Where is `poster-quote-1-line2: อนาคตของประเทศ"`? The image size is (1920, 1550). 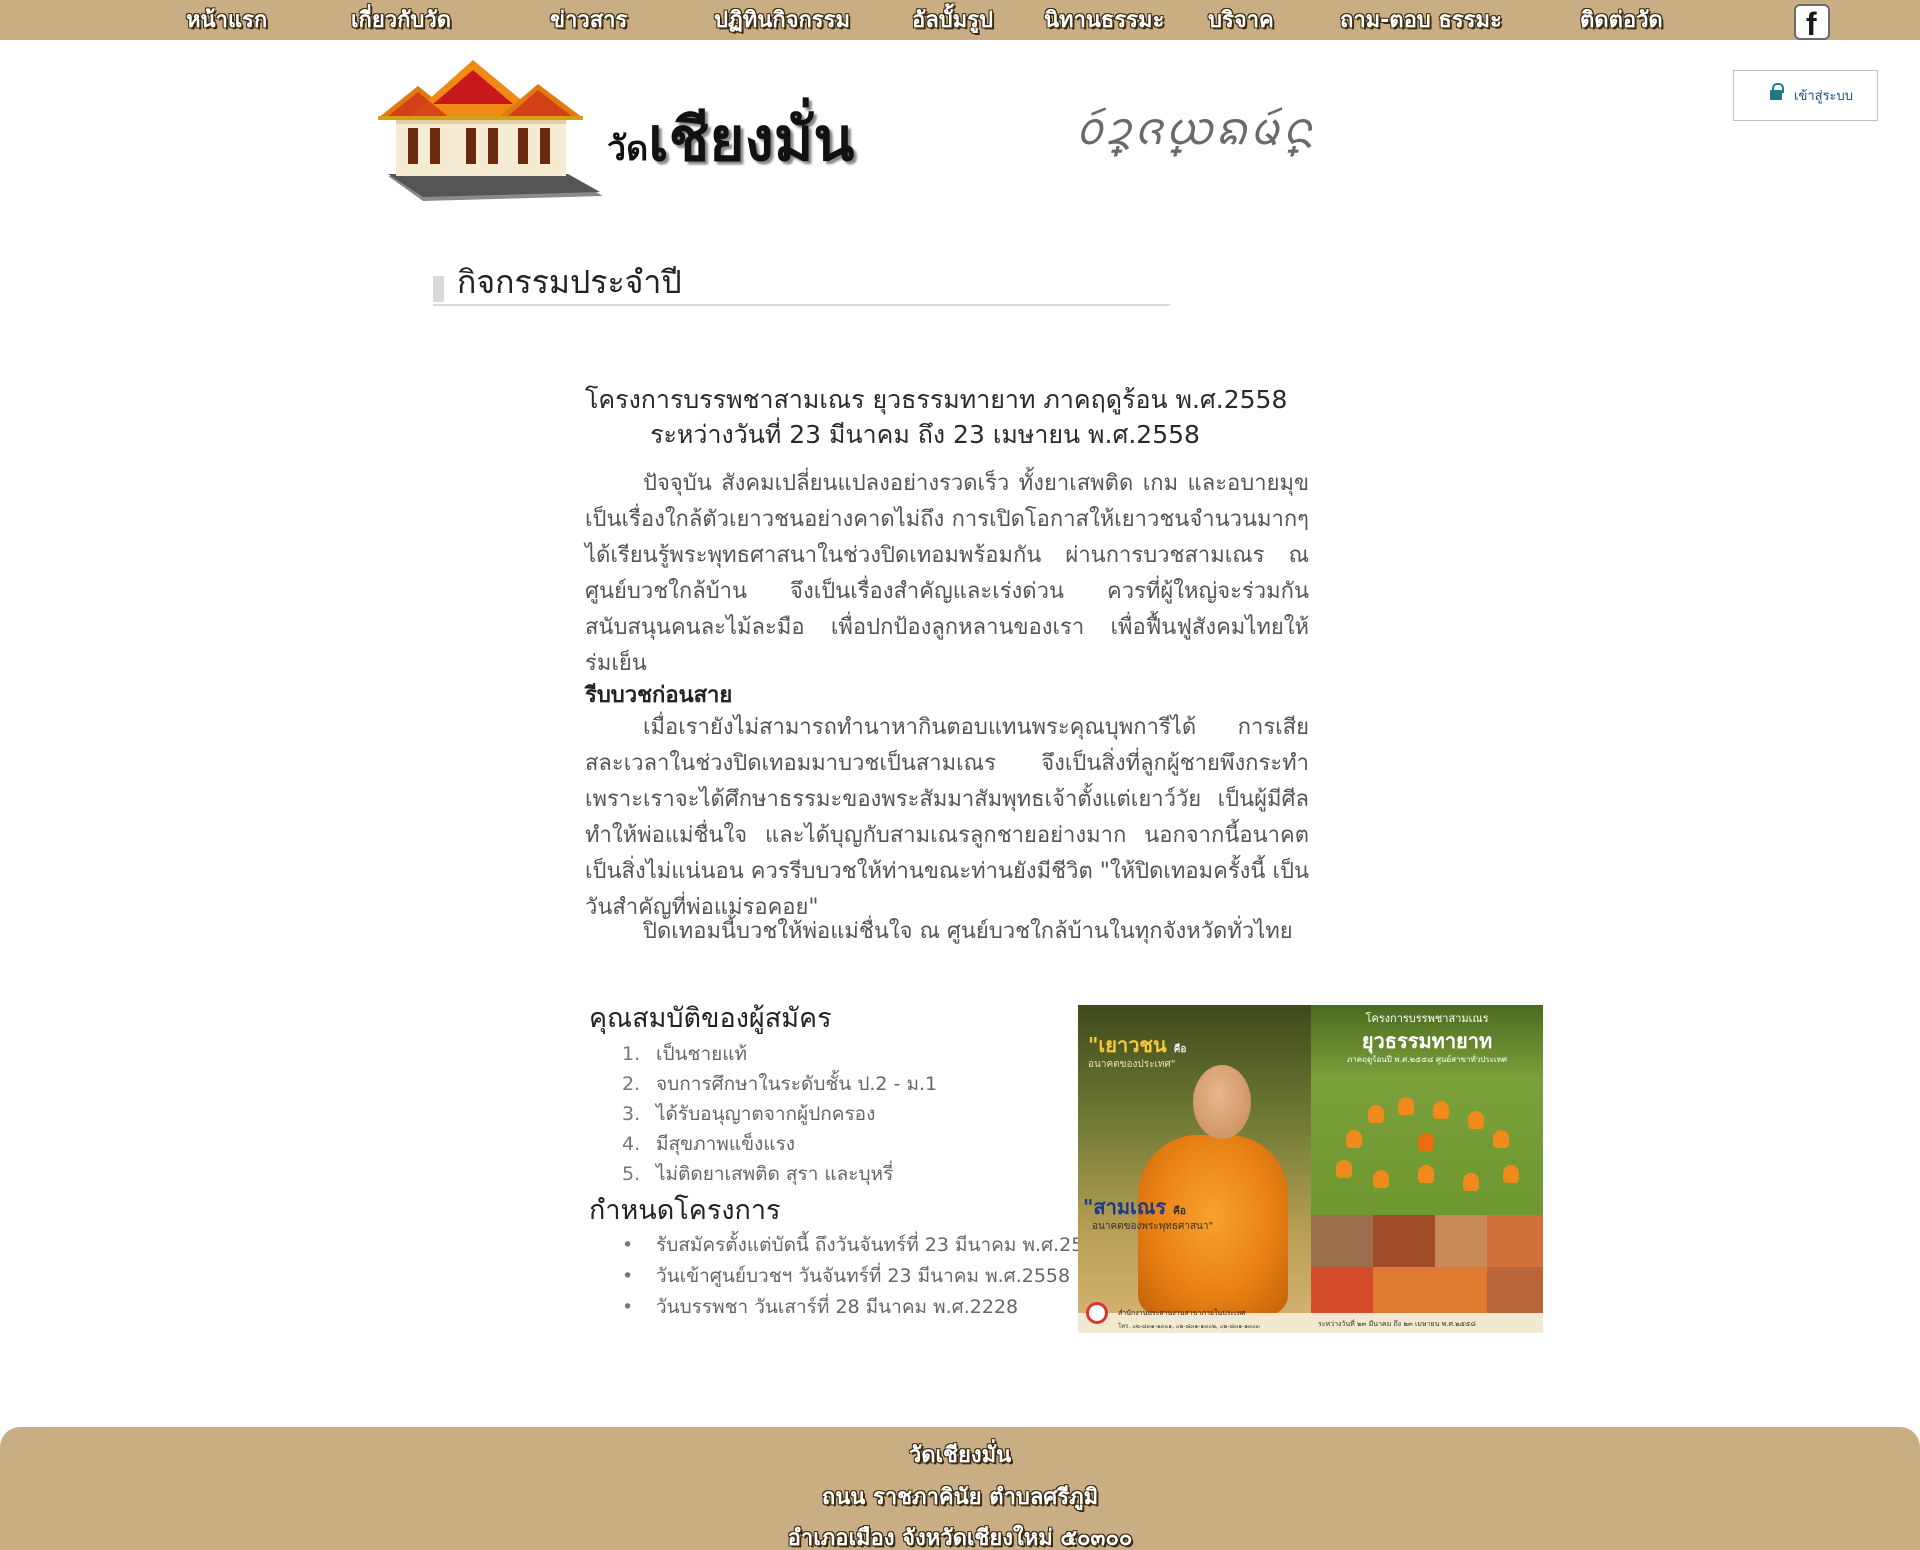 poster-quote-1-line2: อนาคตของประเทศ" is located at coordinates (1132, 1064).